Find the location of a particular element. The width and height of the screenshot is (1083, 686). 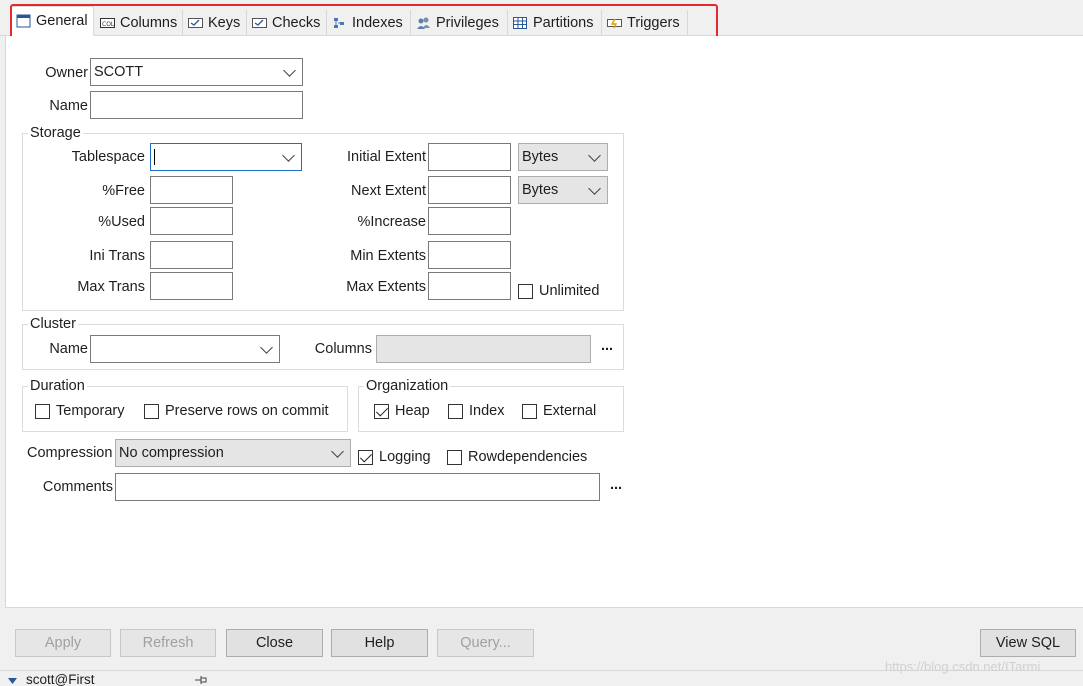

apply-label: Apply is located at coordinates (63, 643).